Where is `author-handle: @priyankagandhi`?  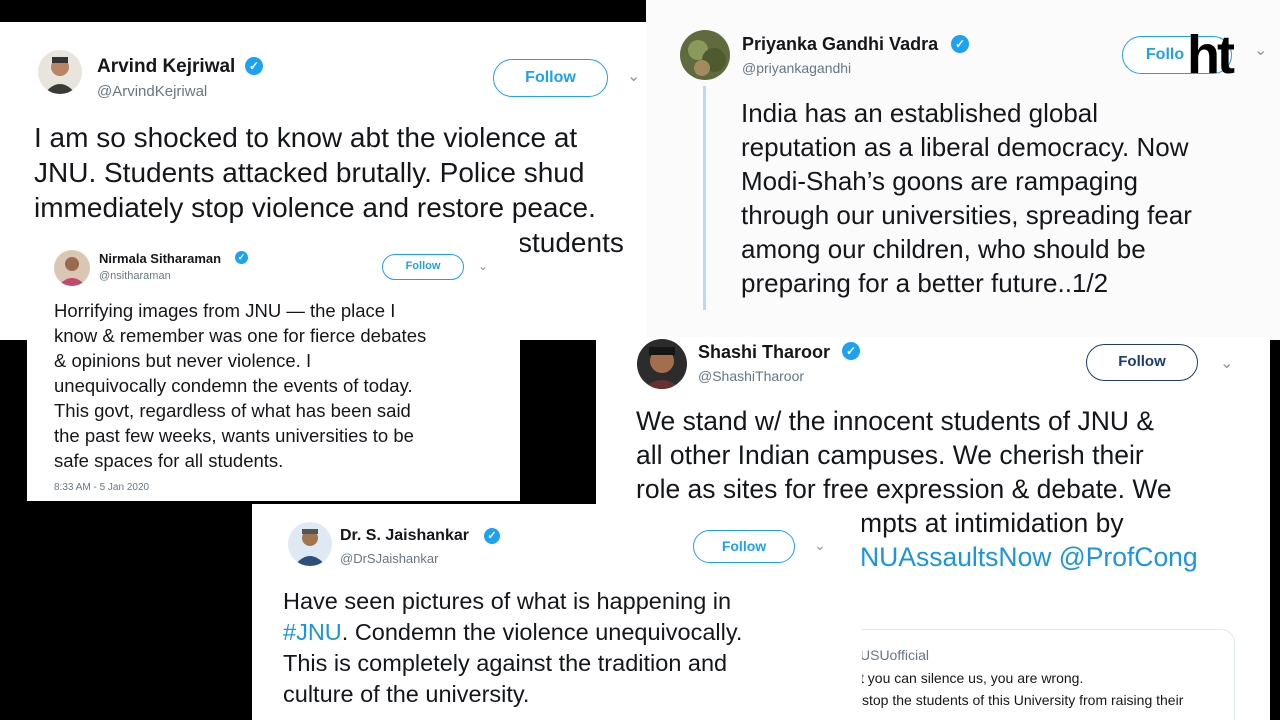
author-handle: @priyankagandhi is located at coordinates (796, 68).